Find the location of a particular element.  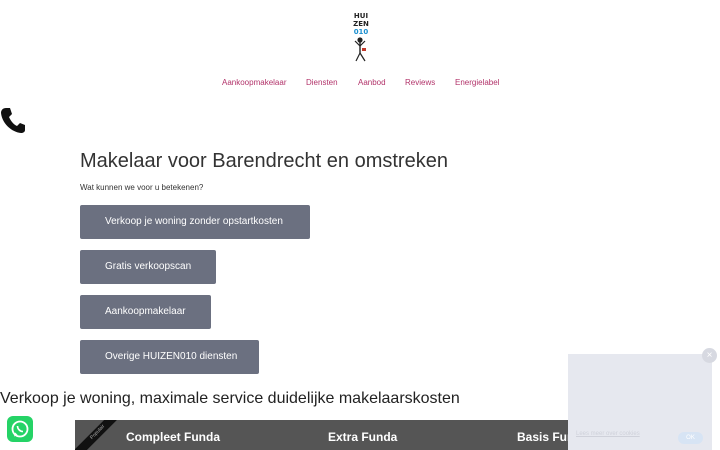

nav-item-aanbod: Aanbod is located at coordinates (372, 82).